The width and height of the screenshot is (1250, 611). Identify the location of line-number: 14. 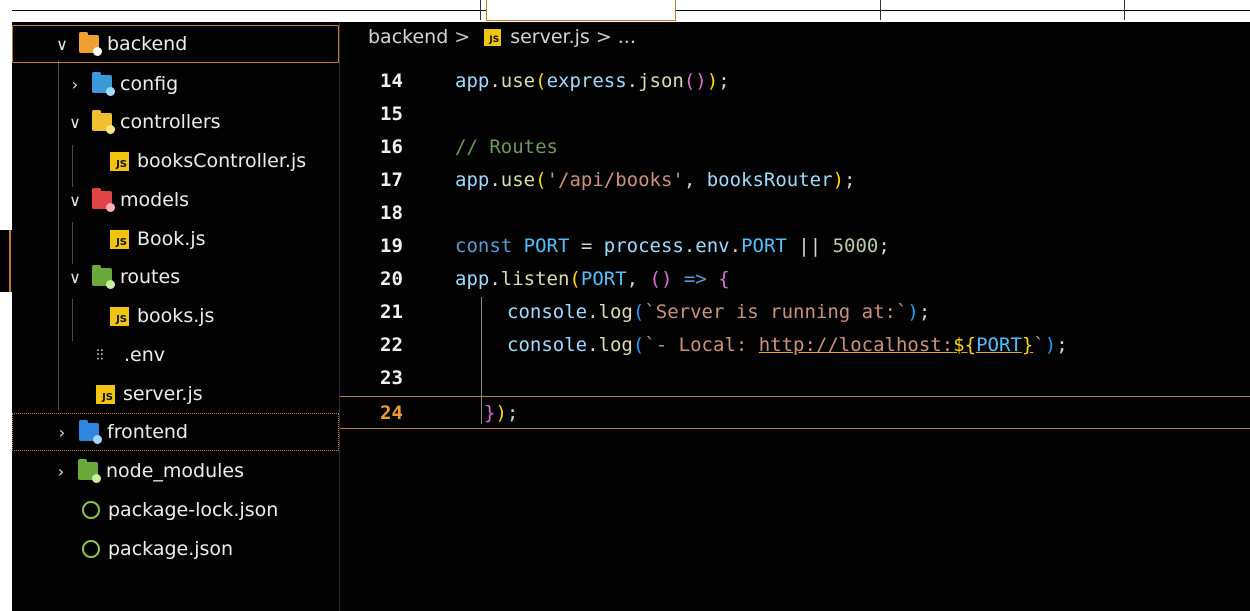
(391, 80).